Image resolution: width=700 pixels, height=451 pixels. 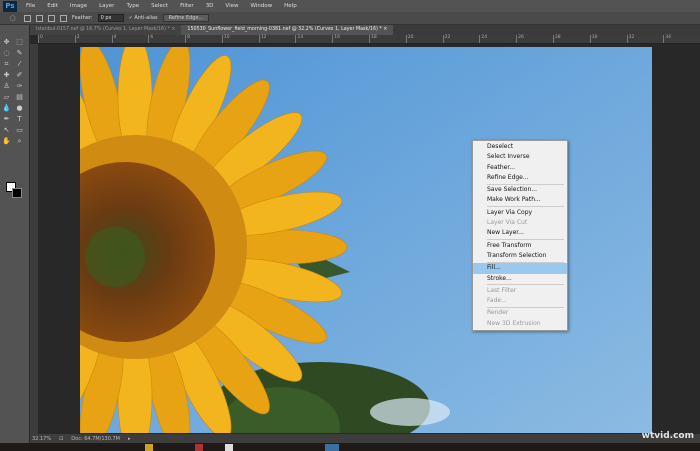 I want to click on ruler-tick-label: 4, so click(x=130, y=39).